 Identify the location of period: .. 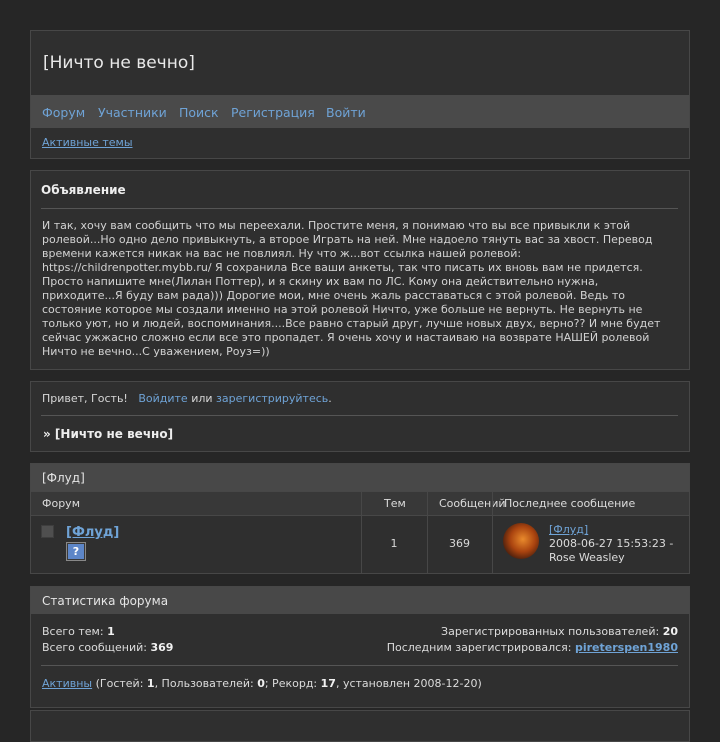
(330, 398).